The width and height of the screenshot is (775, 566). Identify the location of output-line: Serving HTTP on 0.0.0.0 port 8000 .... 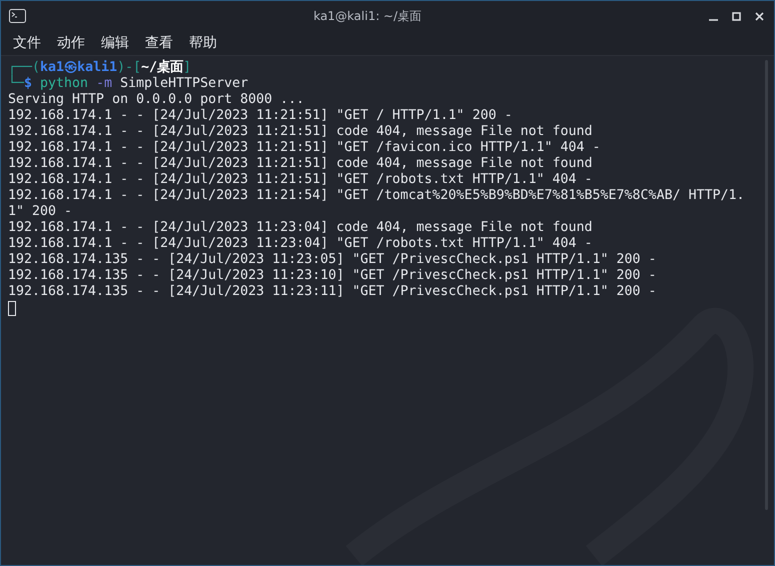
(157, 100).